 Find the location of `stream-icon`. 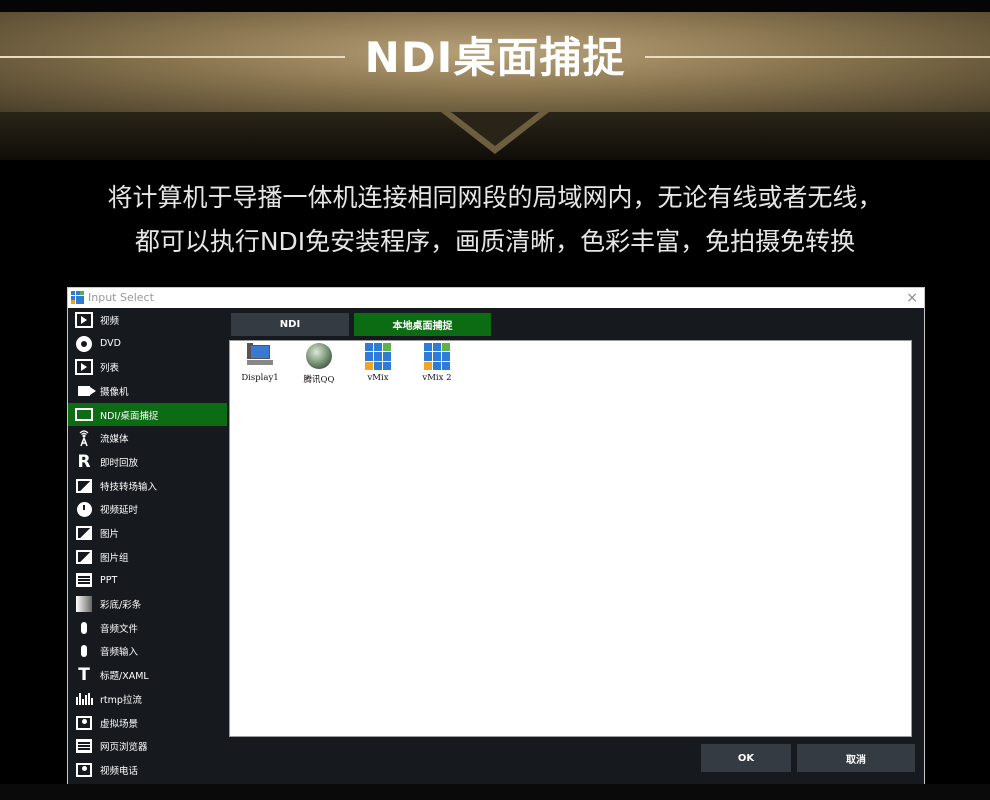

stream-icon is located at coordinates (84, 438).